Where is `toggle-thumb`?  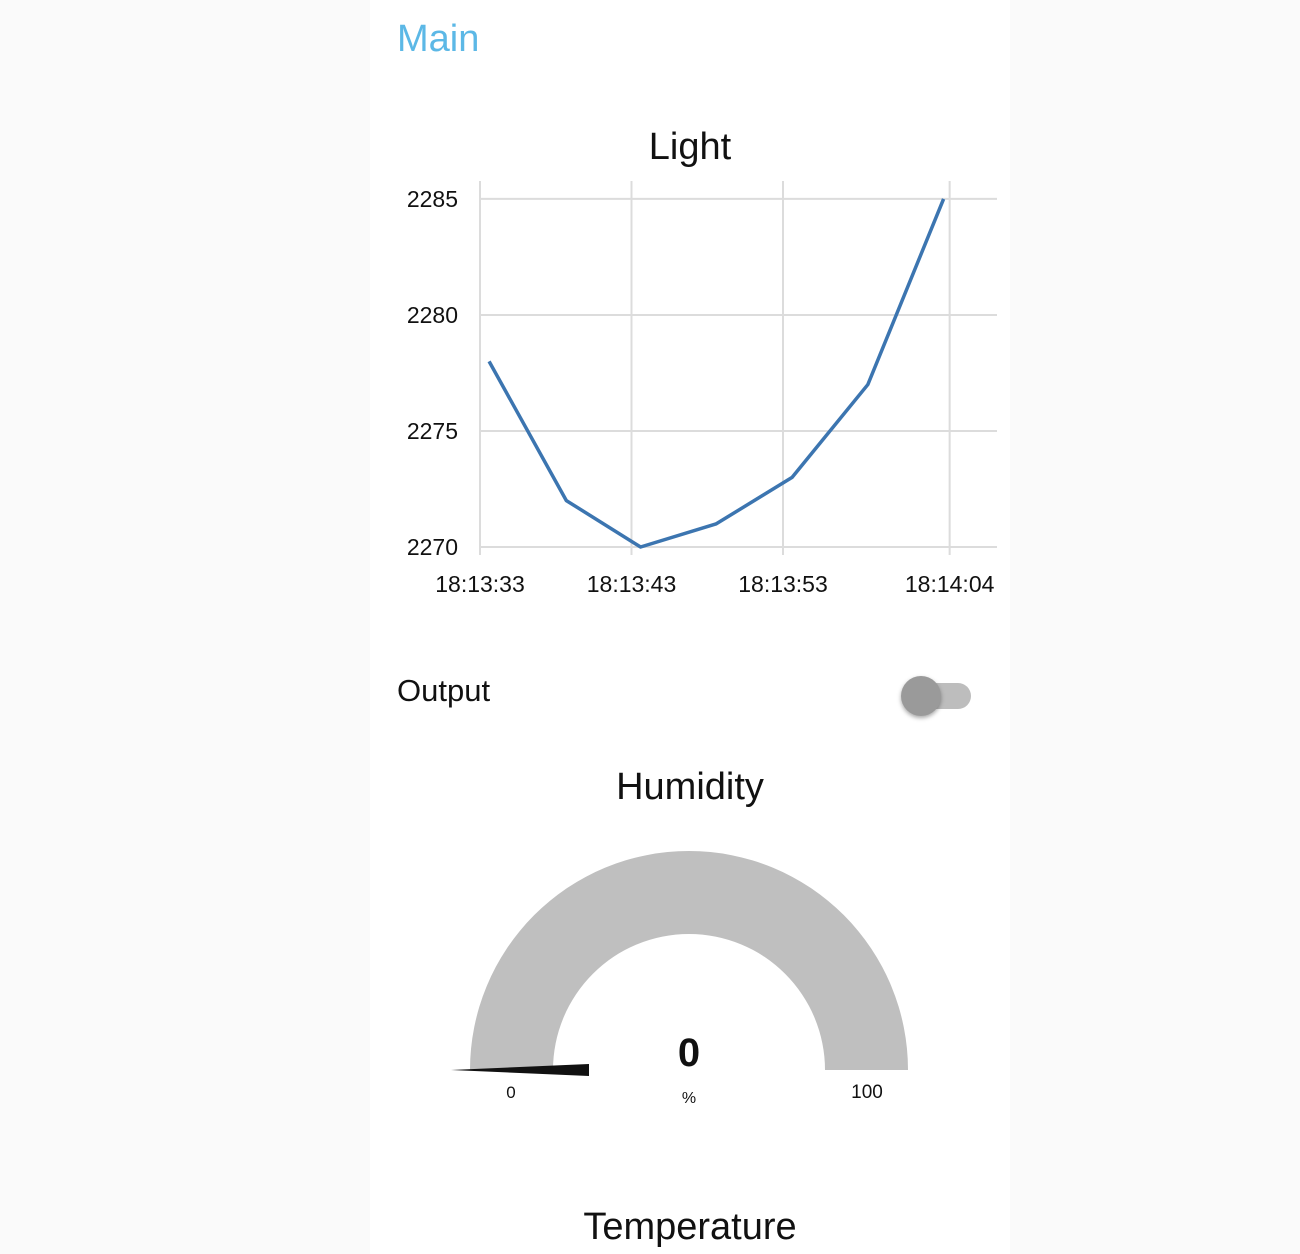 toggle-thumb is located at coordinates (921, 696).